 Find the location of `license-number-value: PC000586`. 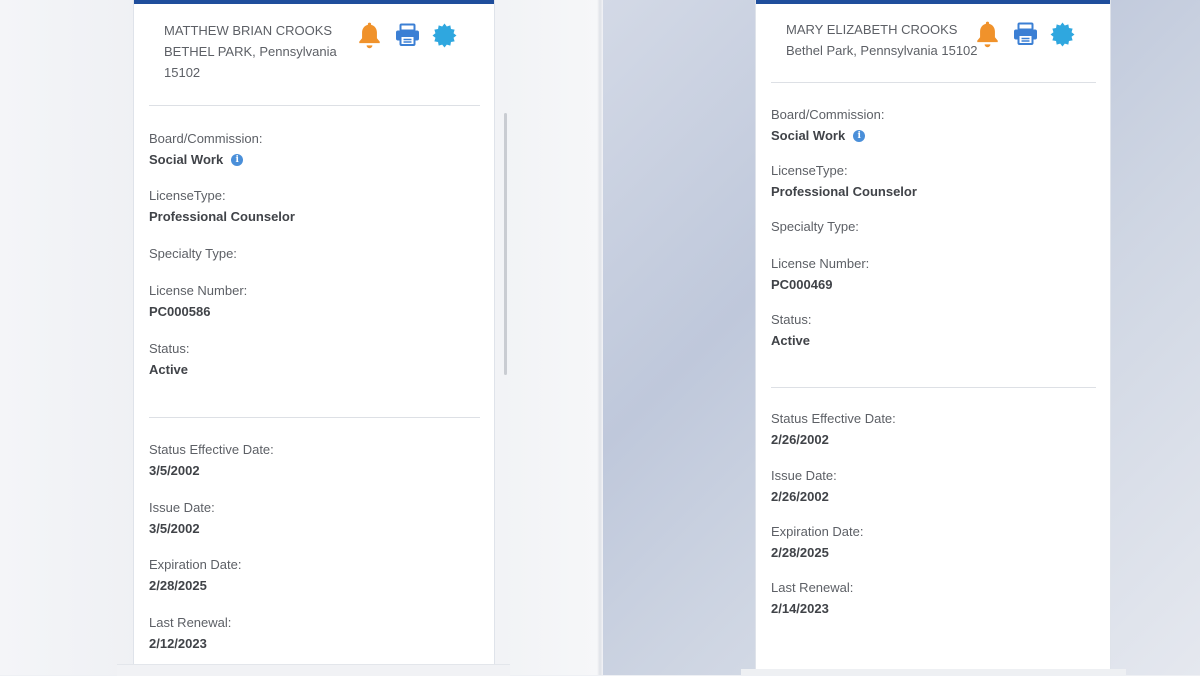

license-number-value: PC000586 is located at coordinates (180, 311).